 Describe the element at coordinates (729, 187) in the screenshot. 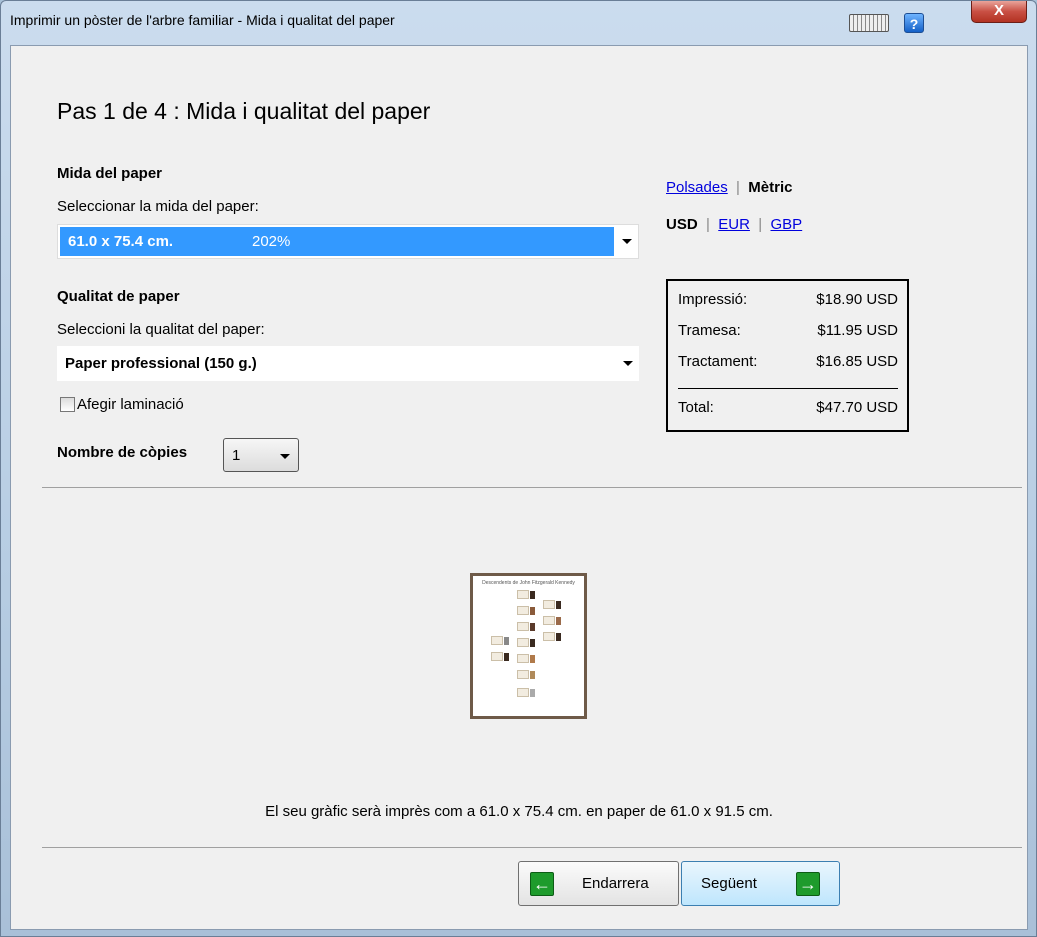

I see `units-switch: Polsades | Mètric` at that location.